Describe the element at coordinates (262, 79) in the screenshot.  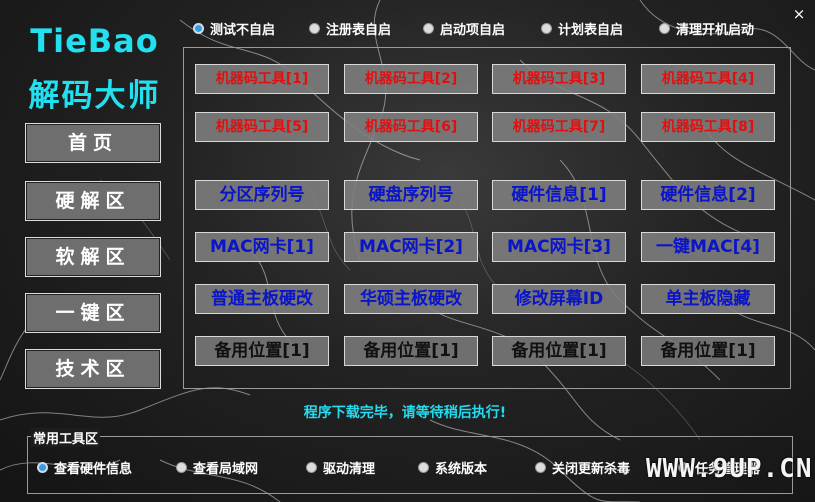
I see `machine-code-tool-1-button: 机器码工具[1]` at that location.